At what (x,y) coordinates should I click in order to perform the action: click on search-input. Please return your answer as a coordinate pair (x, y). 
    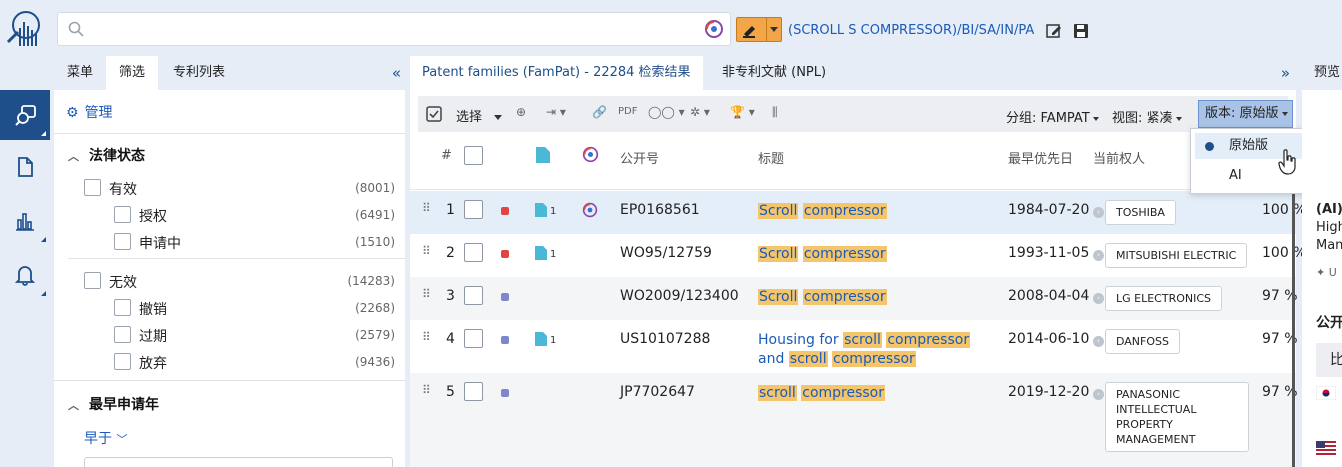
    Looking at the image, I should click on (387, 29).